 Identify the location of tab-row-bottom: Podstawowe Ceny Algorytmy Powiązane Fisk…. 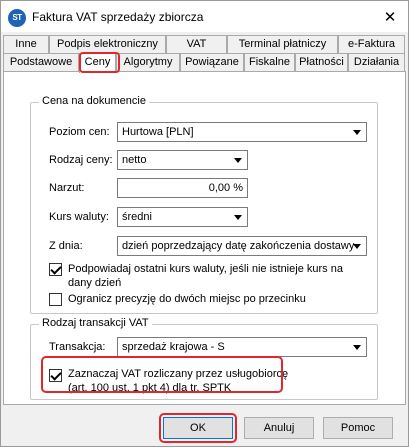
(204, 63).